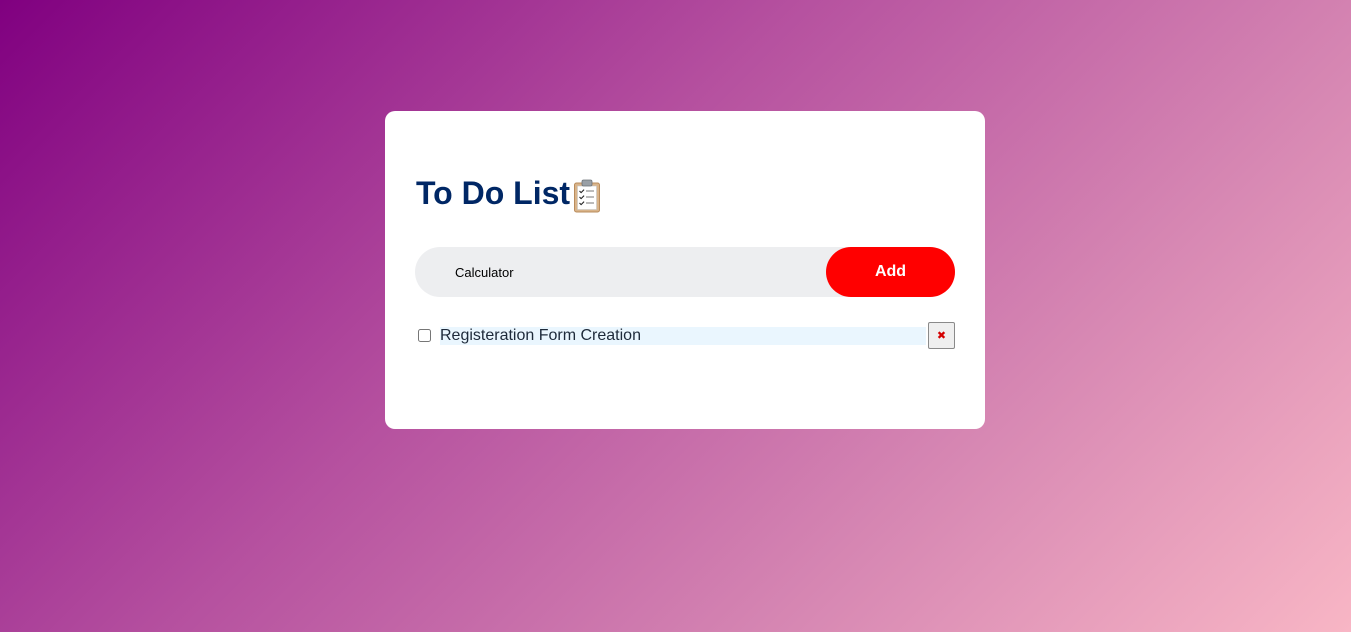 Image resolution: width=1351 pixels, height=632 pixels. I want to click on task-input, so click(620, 272).